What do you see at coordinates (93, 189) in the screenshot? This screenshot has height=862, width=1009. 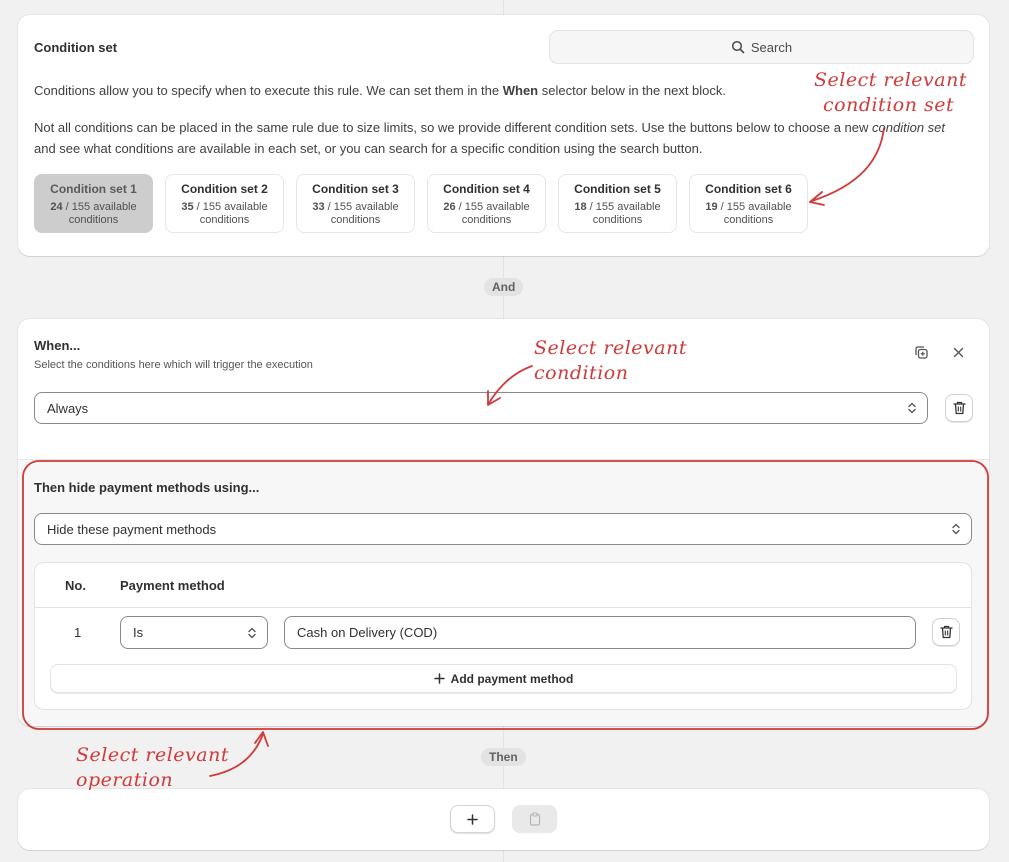 I see `condition-set-name: Condition set 1` at bounding box center [93, 189].